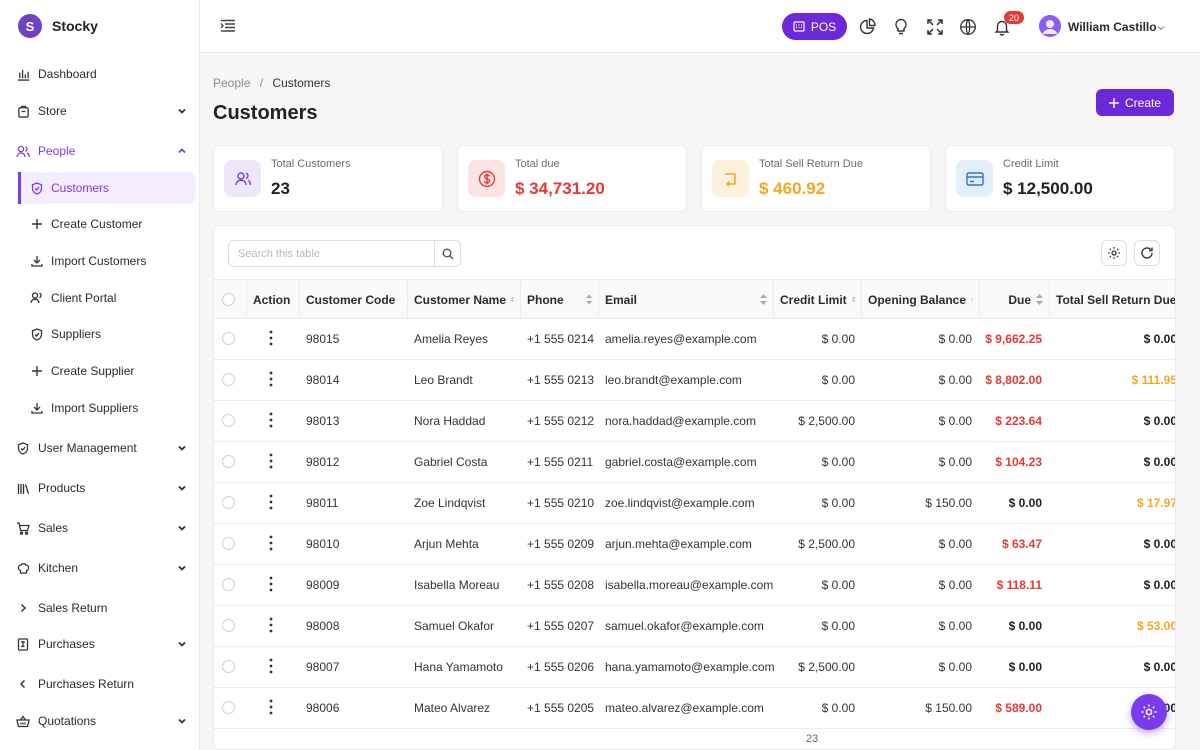  Describe the element at coordinates (561, 626) in the screenshot. I see `cell-phone: +1 555 0207` at that location.